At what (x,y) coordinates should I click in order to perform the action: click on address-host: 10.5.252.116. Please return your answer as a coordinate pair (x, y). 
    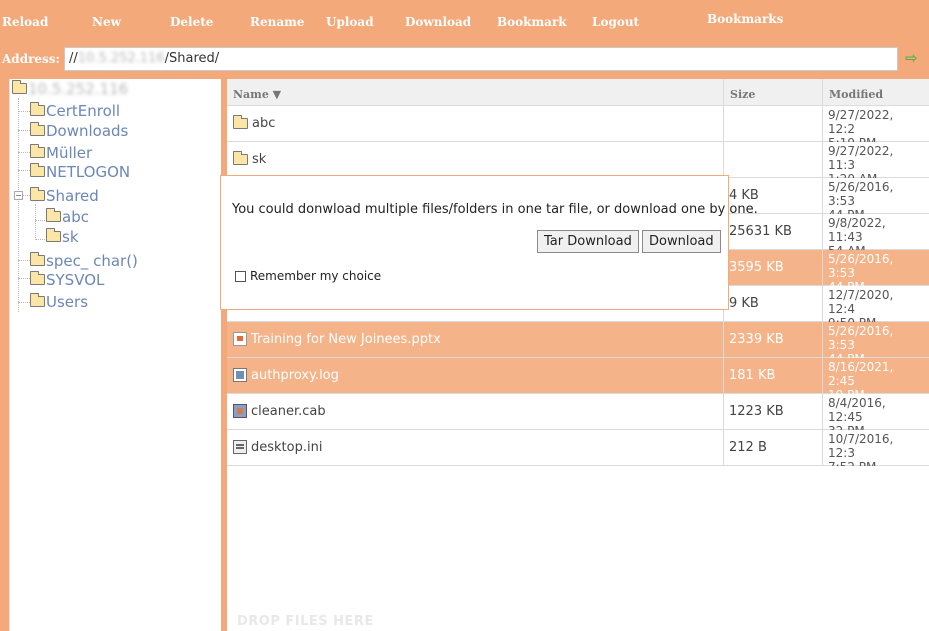
    Looking at the image, I should click on (121, 58).